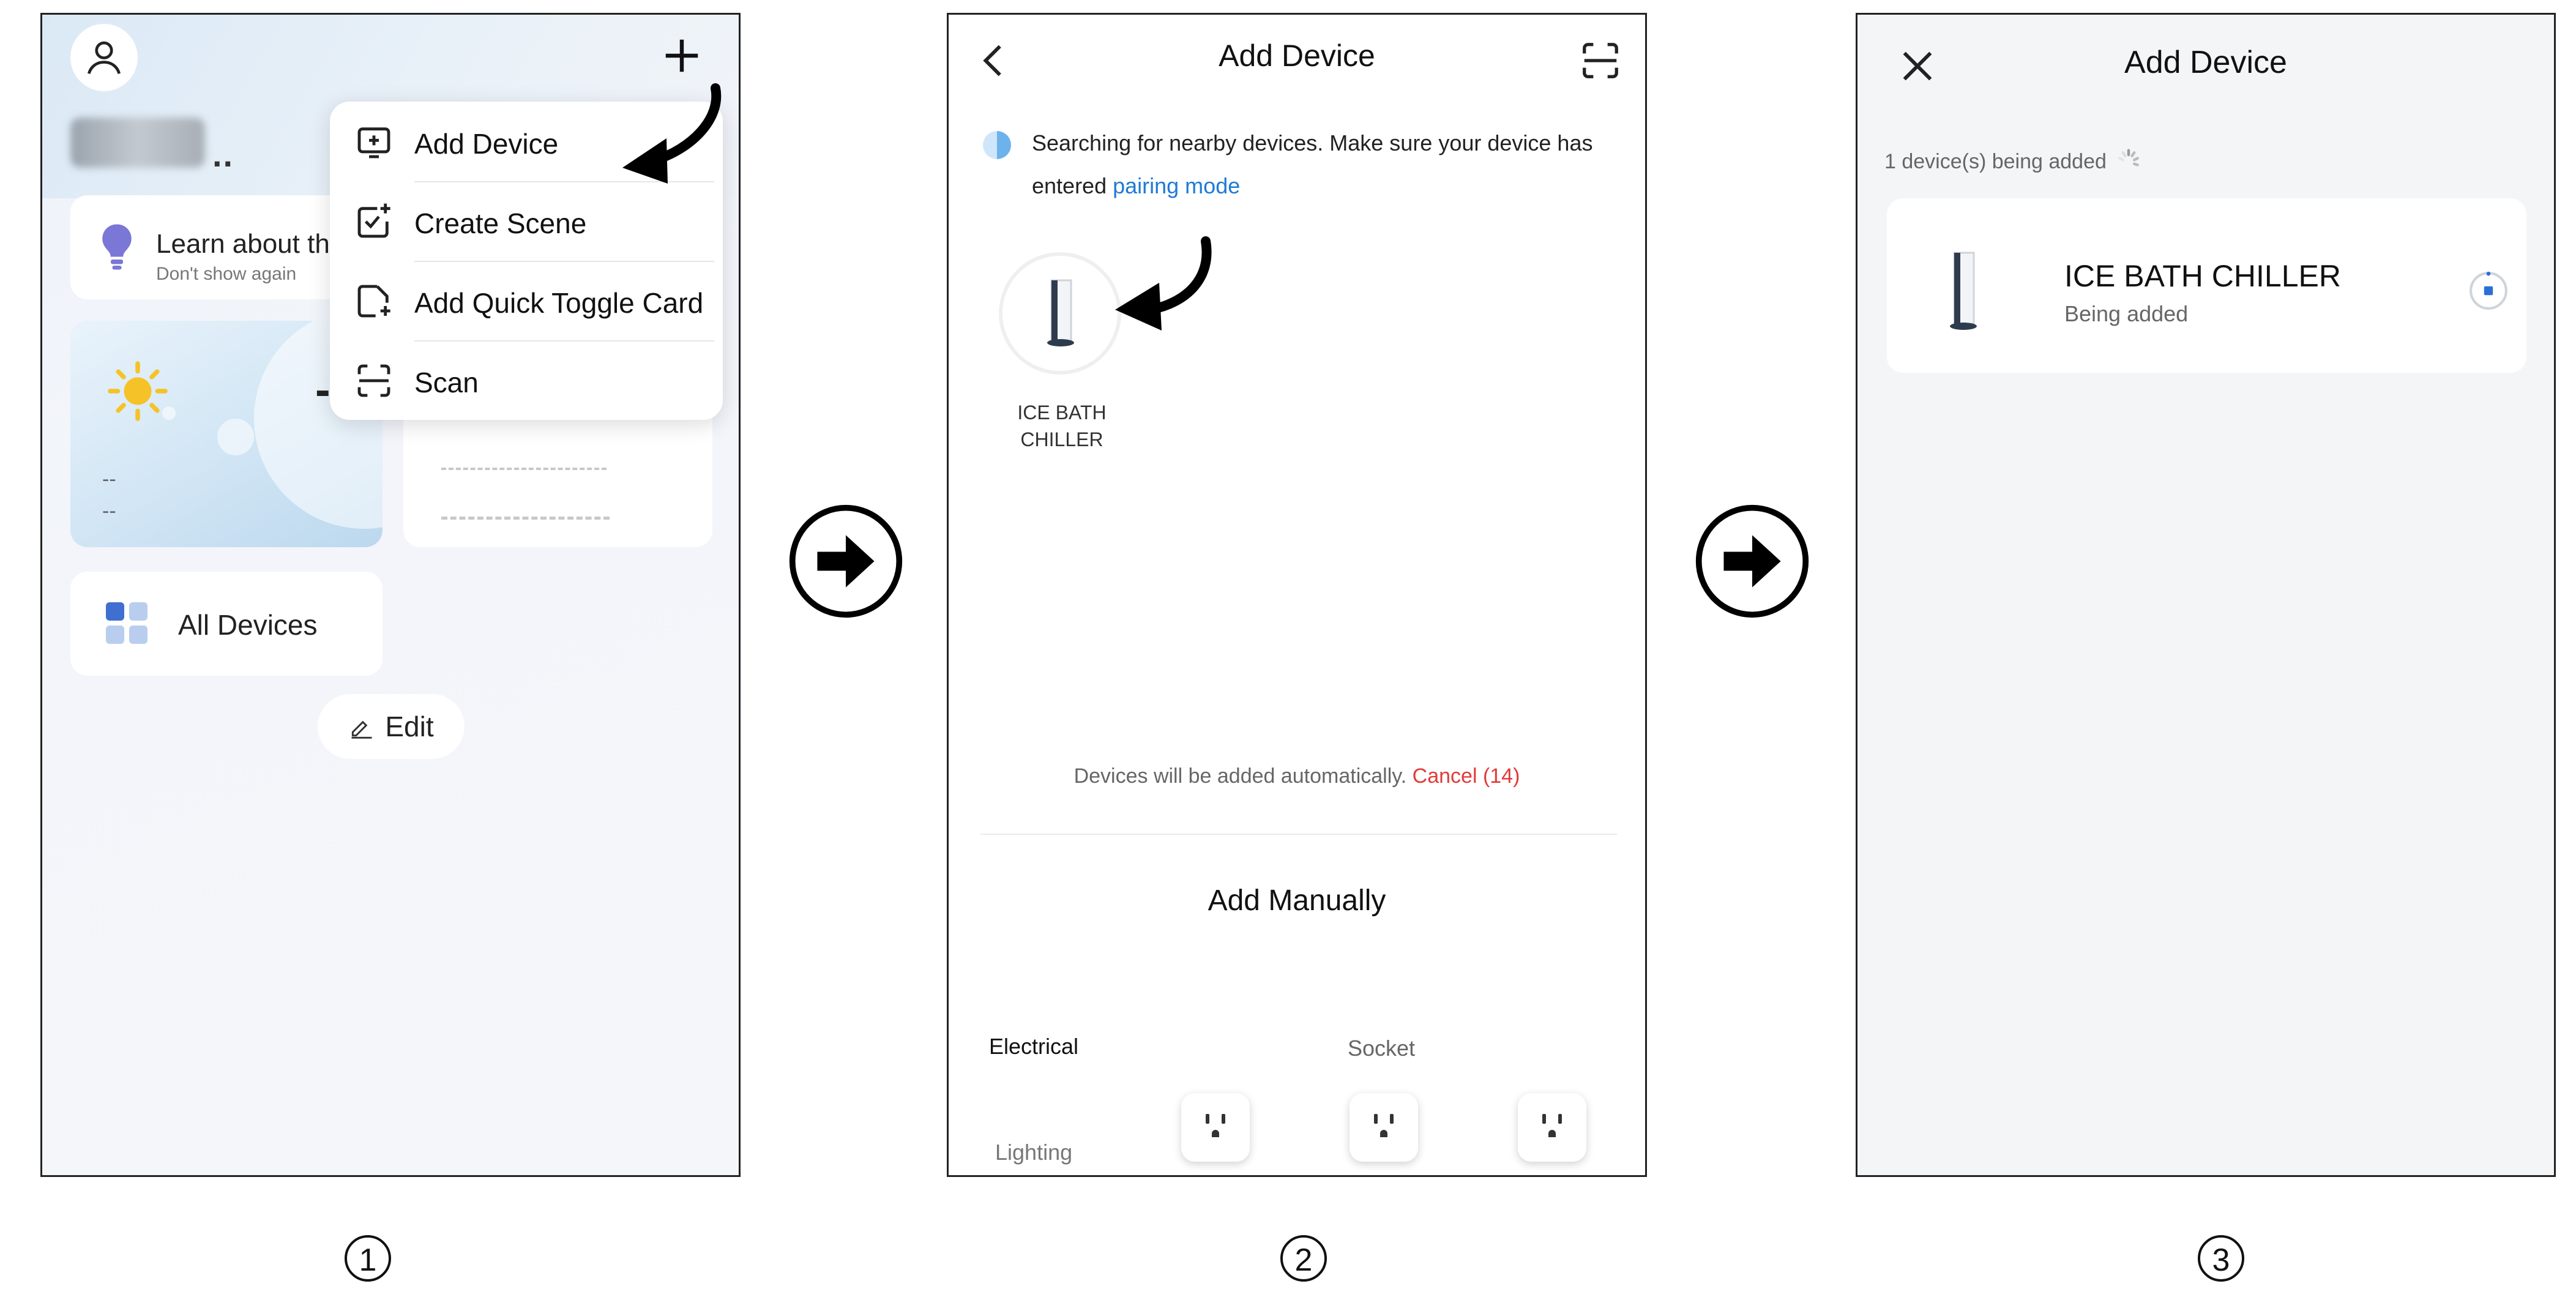 Image resolution: width=2576 pixels, height=1300 pixels. What do you see at coordinates (997, 145) in the screenshot?
I see `searching-spinner-icon` at bounding box center [997, 145].